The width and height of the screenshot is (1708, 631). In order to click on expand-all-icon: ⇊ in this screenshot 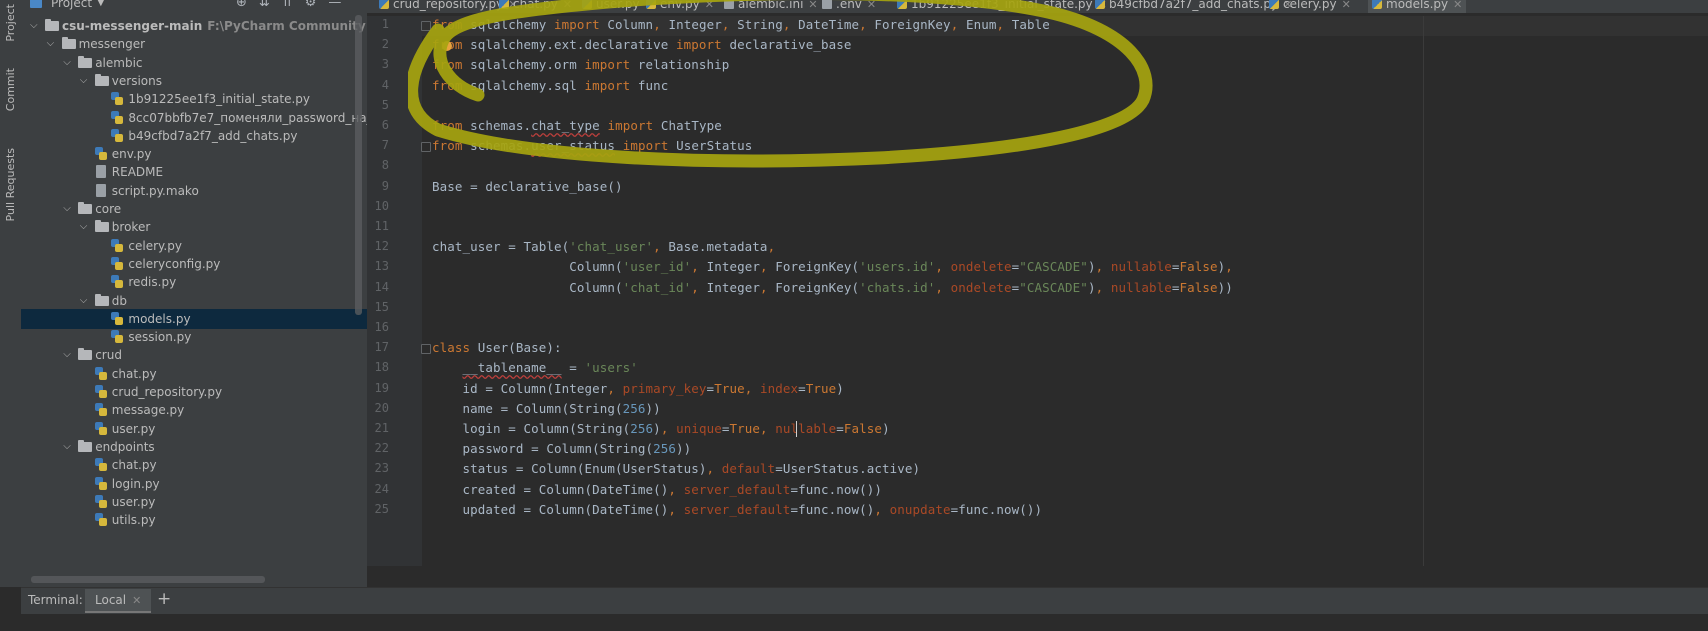, I will do `click(264, 5)`.